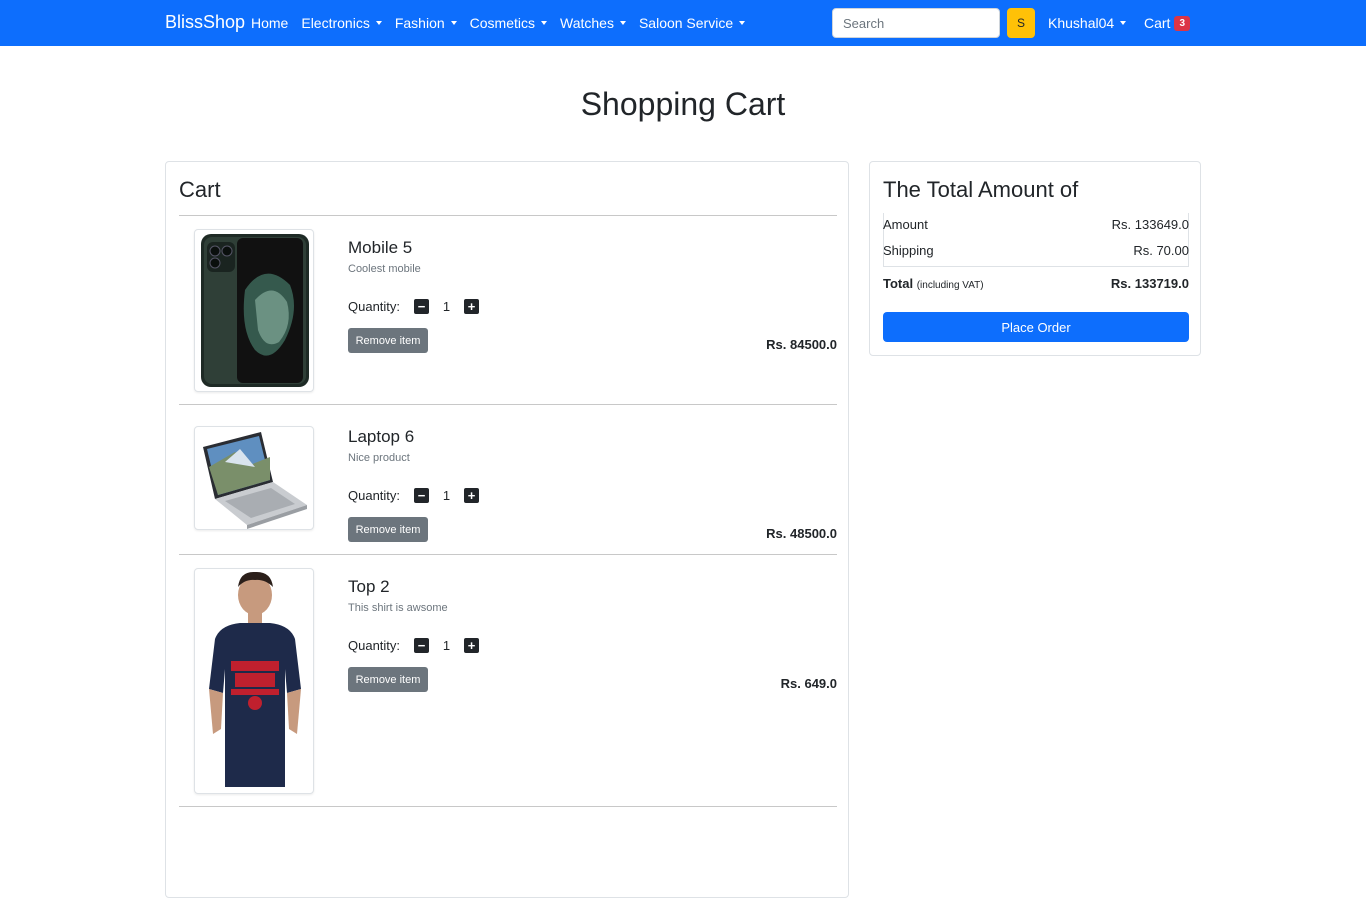 This screenshot has width=1366, height=910. I want to click on search-button: S, so click(1021, 23).